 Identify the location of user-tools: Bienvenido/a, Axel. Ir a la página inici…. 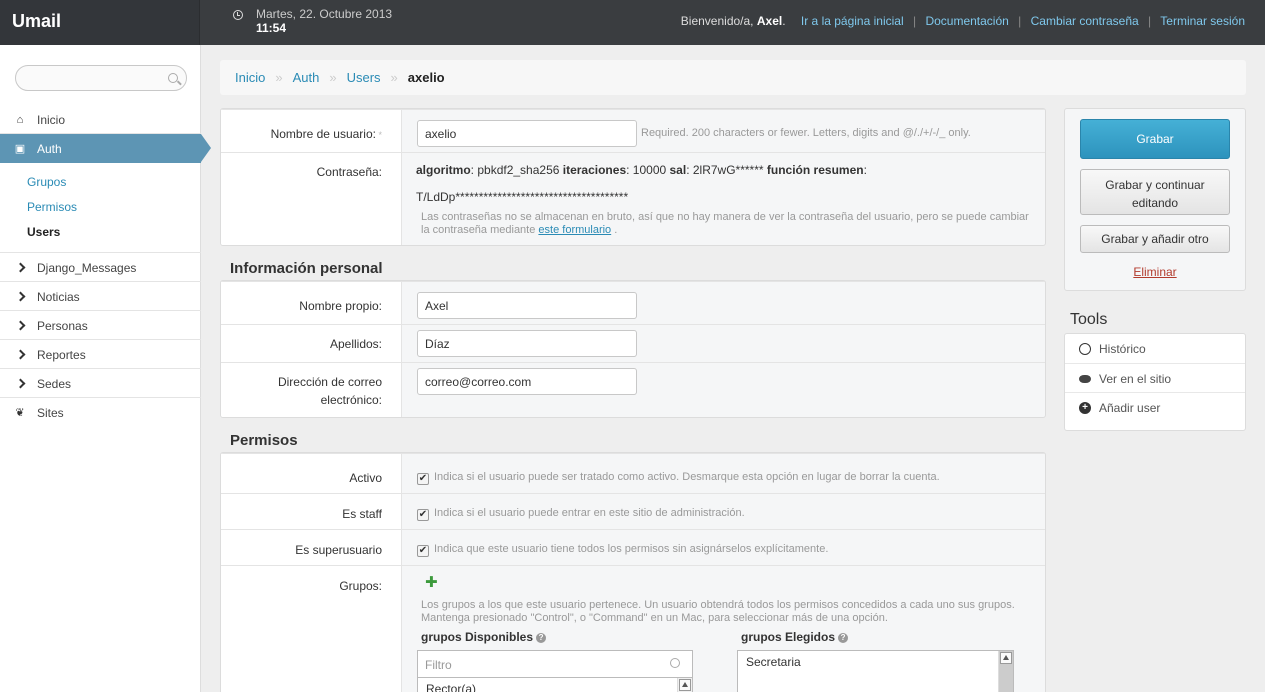
(962, 21).